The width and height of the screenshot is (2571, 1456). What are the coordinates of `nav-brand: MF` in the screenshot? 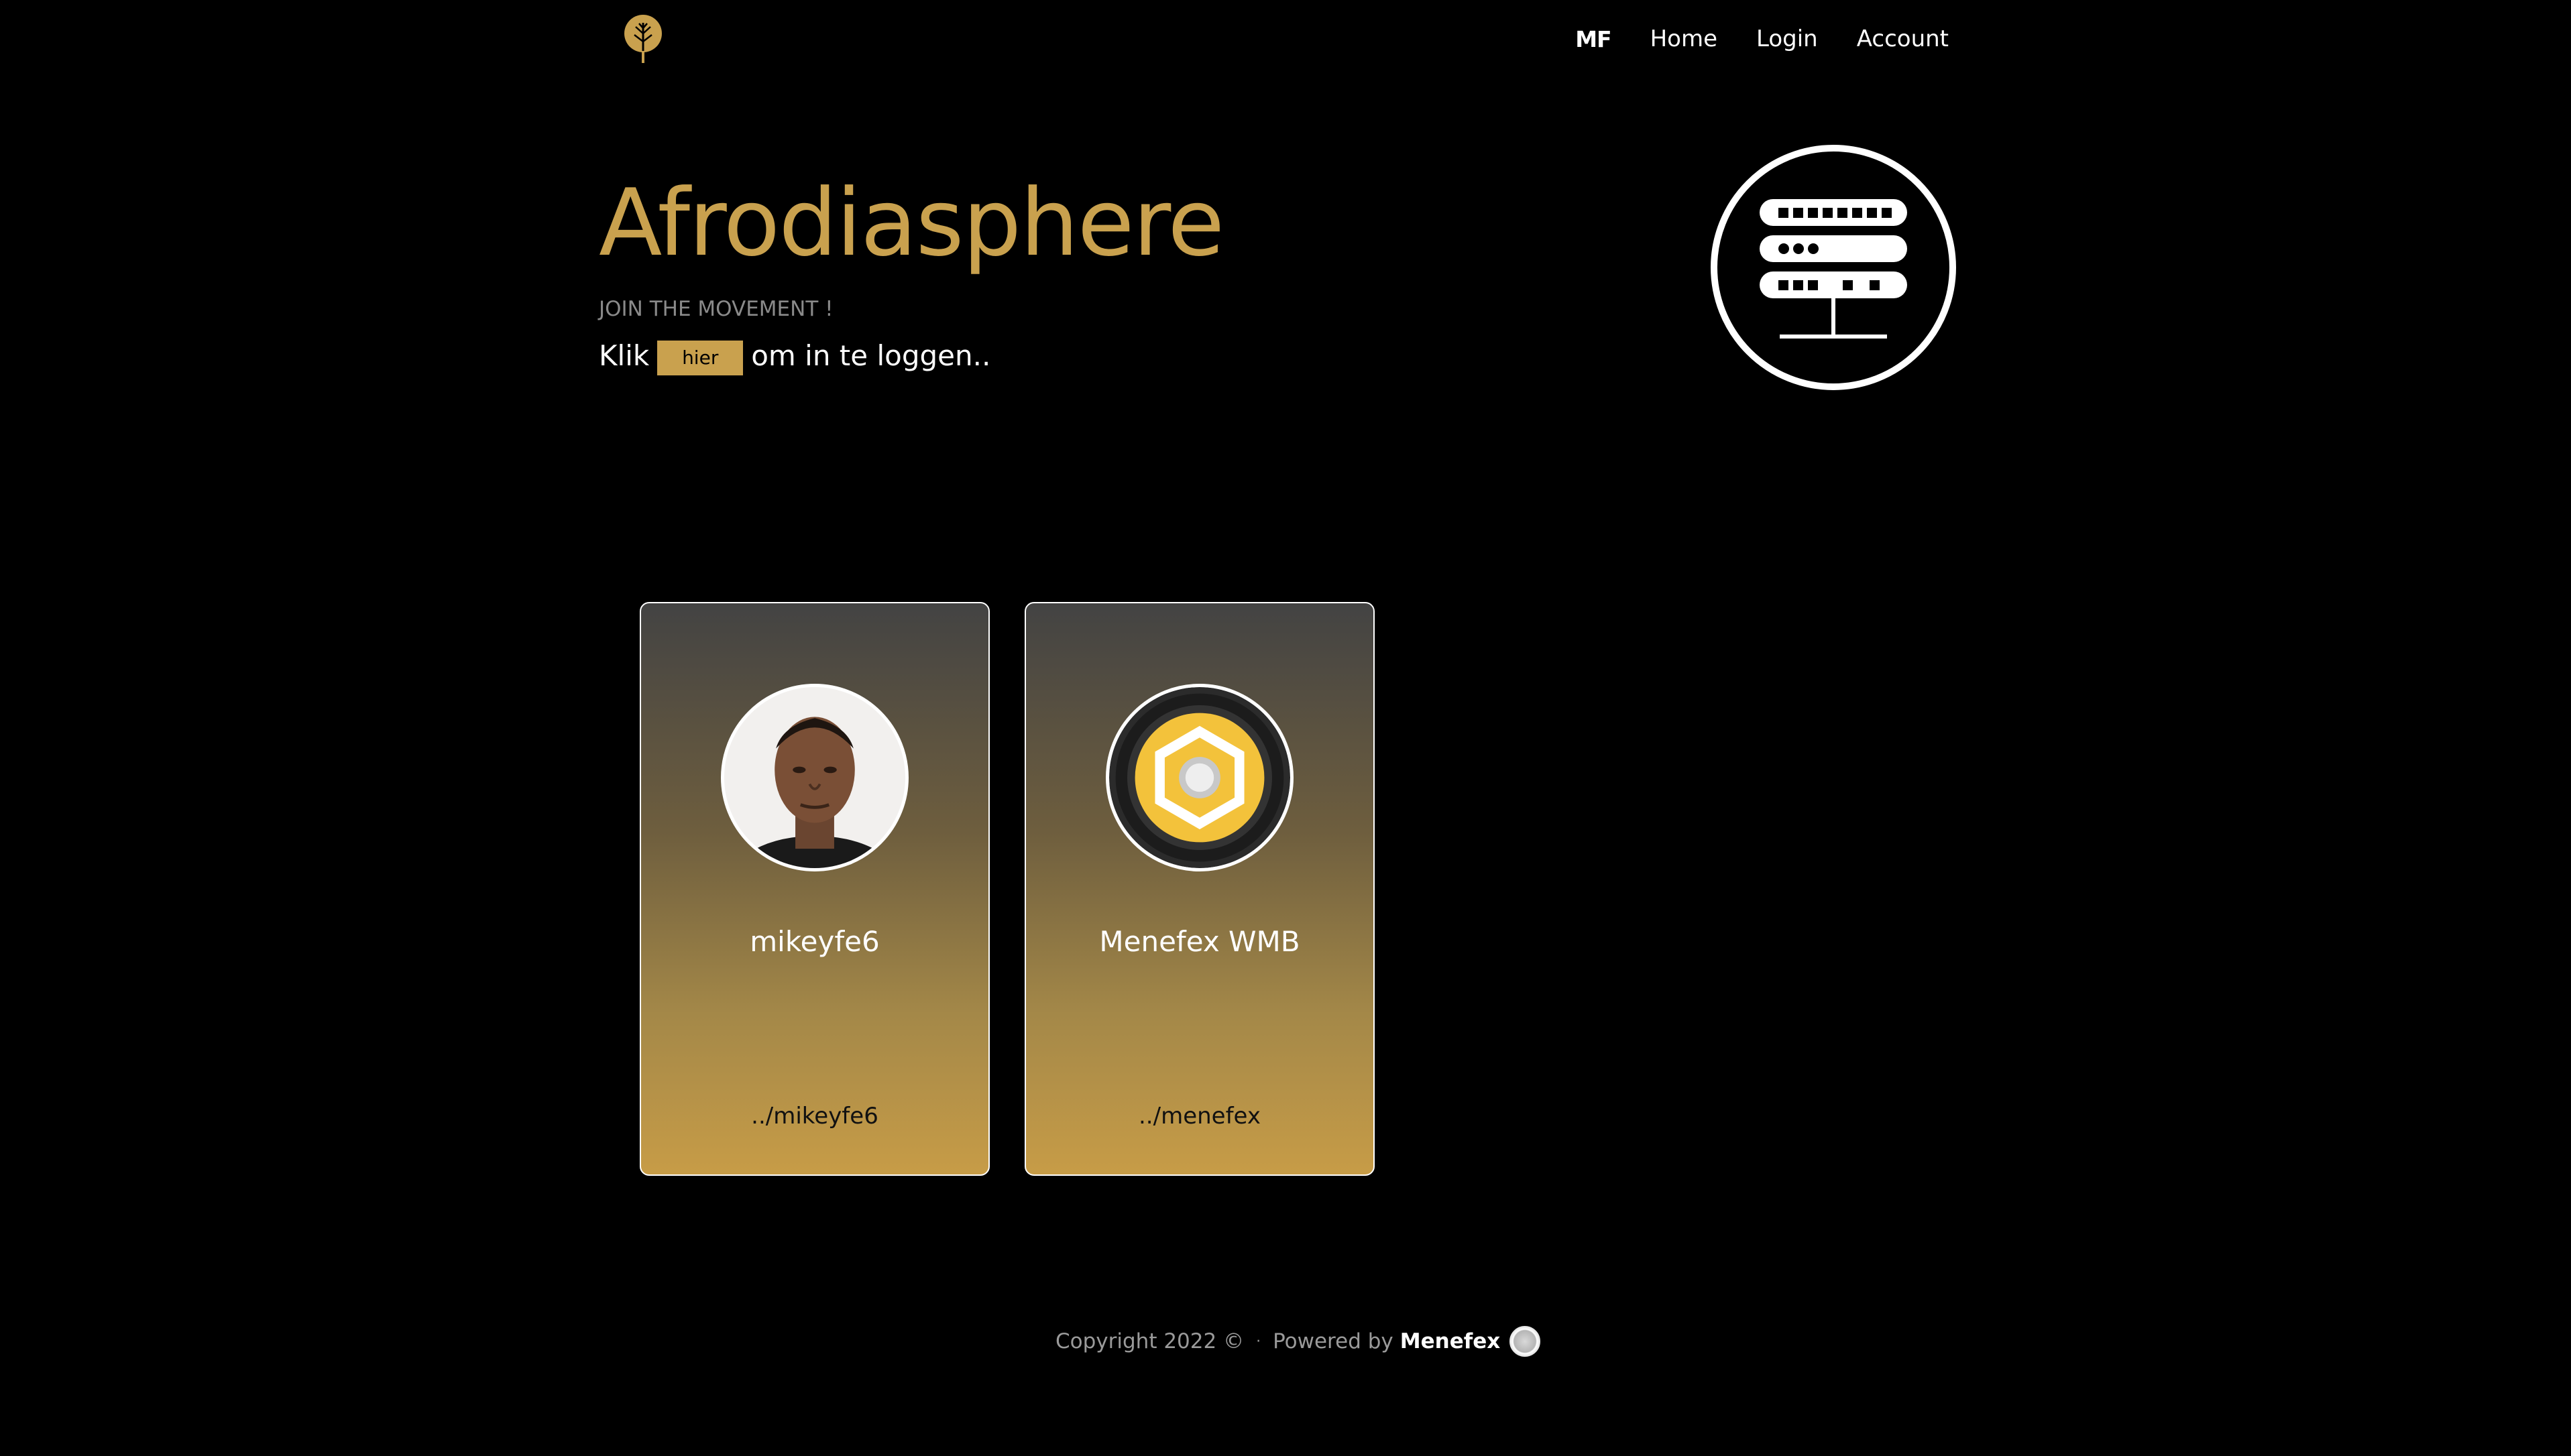 It's located at (1593, 39).